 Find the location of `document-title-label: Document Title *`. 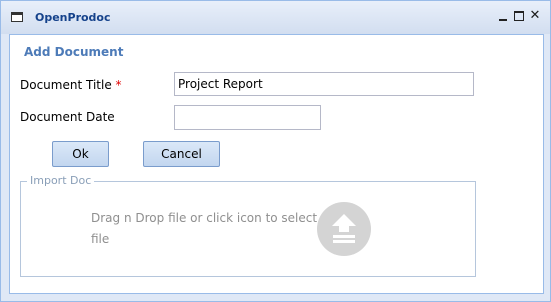

document-title-label: Document Title * is located at coordinates (71, 85).